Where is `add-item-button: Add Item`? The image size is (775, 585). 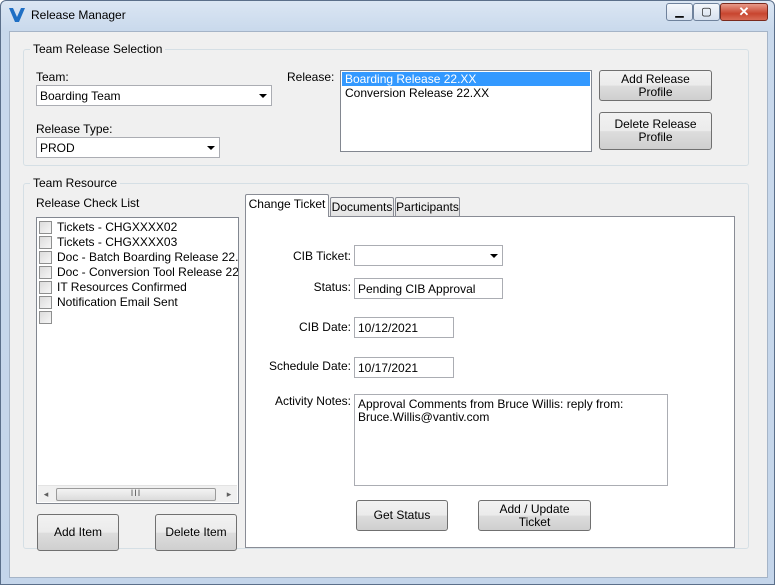
add-item-button: Add Item is located at coordinates (78, 532).